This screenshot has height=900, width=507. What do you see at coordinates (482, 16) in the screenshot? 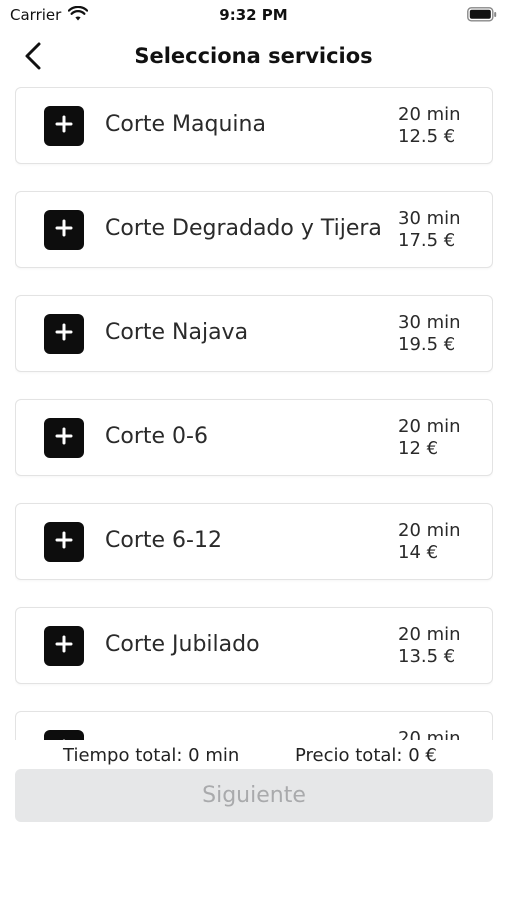
I see `battery-icon` at bounding box center [482, 16].